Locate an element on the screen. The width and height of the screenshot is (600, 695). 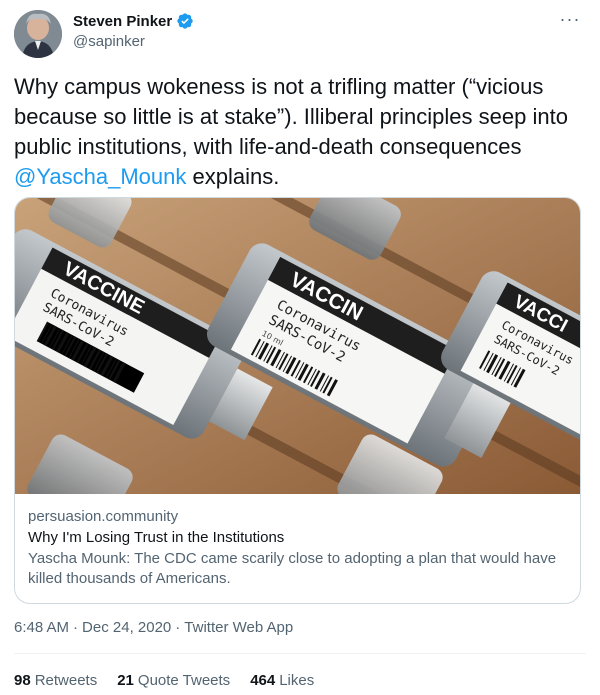
card-title: Why I'm Losing Trust in the Institutions is located at coordinates (156, 537).